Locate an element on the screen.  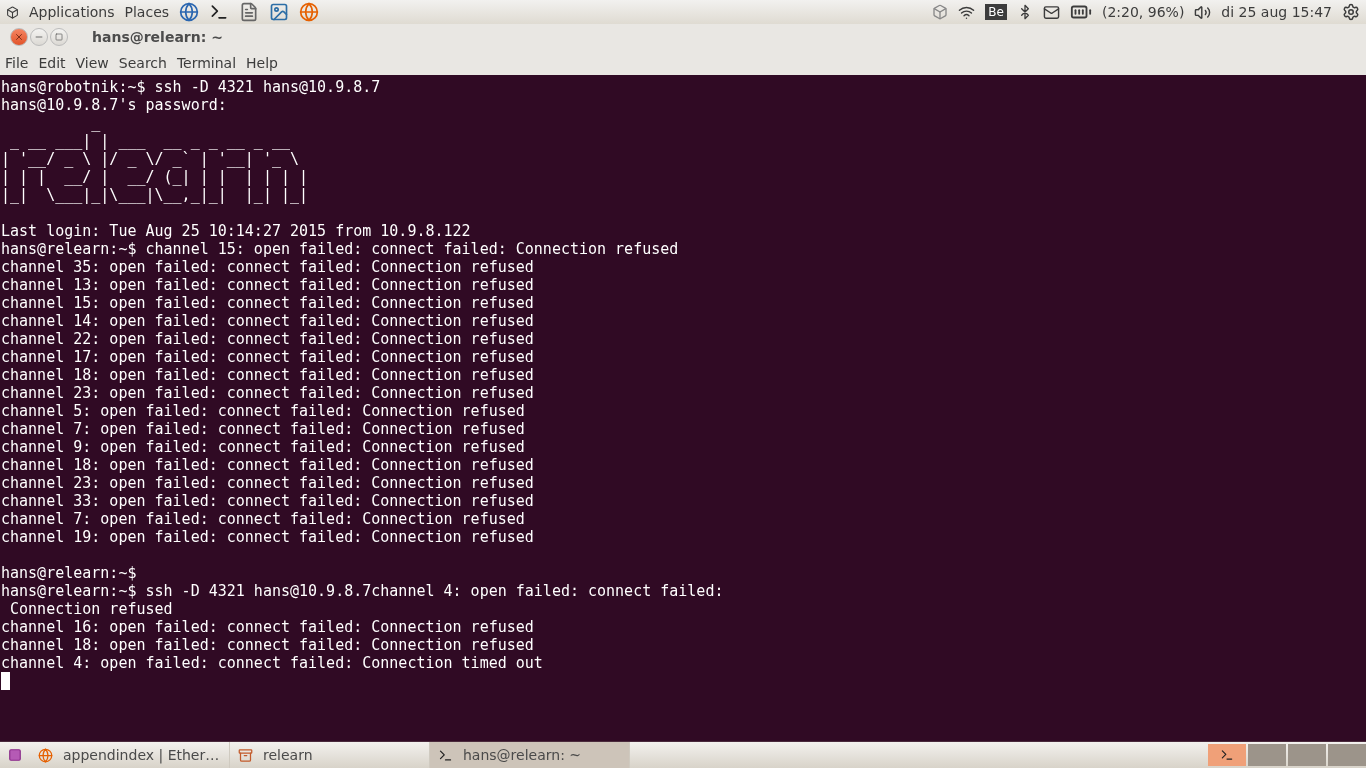
clock: di 25 aug 15:47 is located at coordinates (1276, 12).